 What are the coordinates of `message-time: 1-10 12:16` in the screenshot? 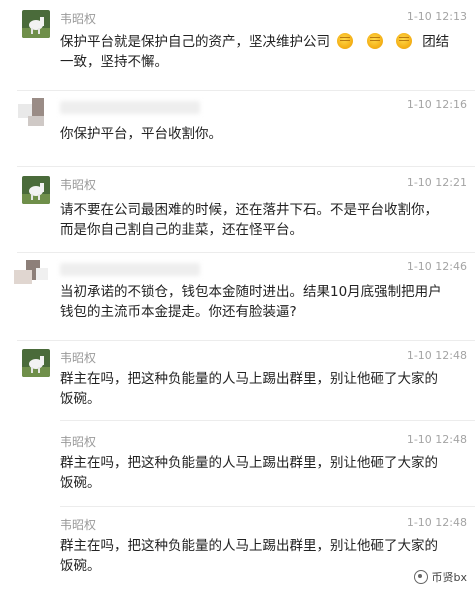 It's located at (436, 104).